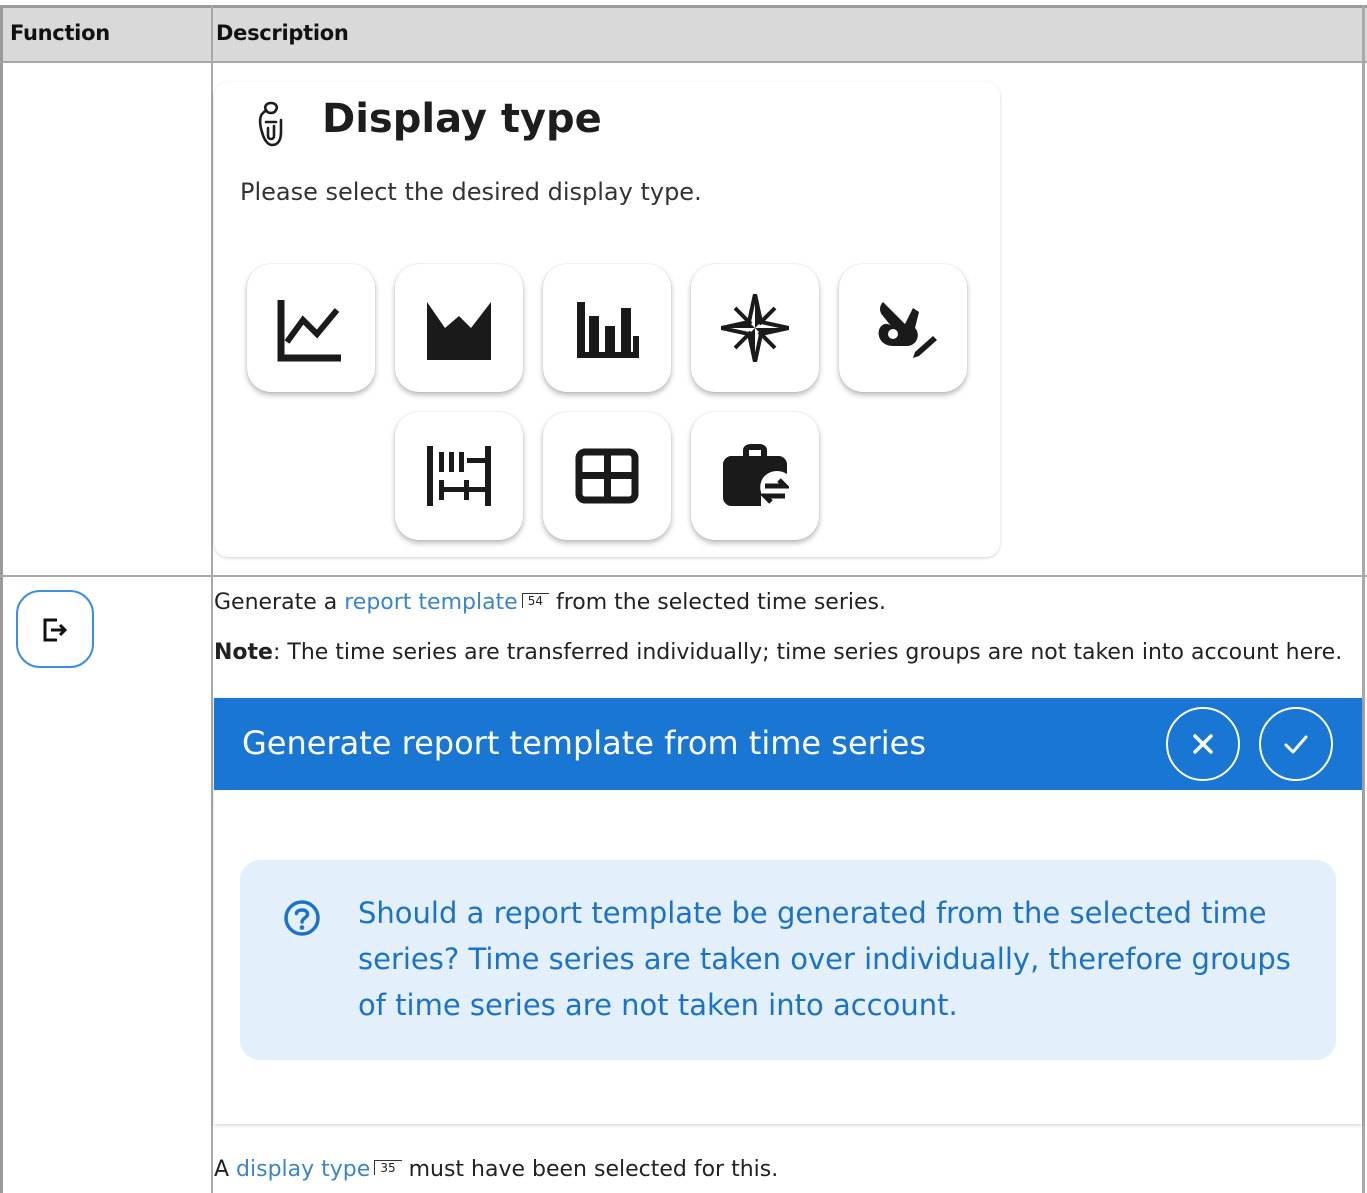 The height and width of the screenshot is (1193, 1367). Describe the element at coordinates (717, 602) in the screenshot. I see `line1-suffix: from the selected time series.` at that location.